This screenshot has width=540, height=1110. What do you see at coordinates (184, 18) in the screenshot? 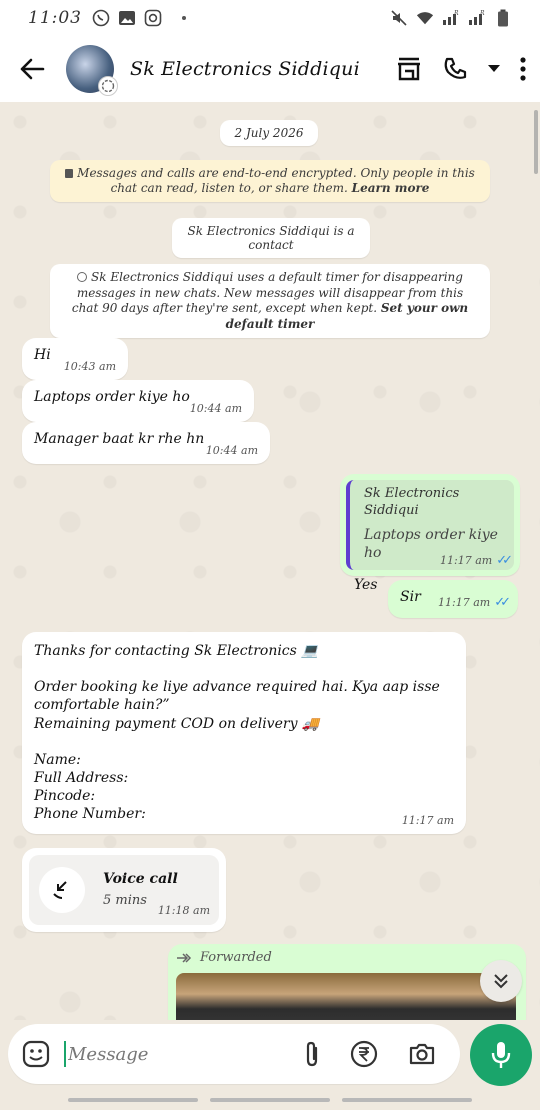
I see `notification-dot` at bounding box center [184, 18].